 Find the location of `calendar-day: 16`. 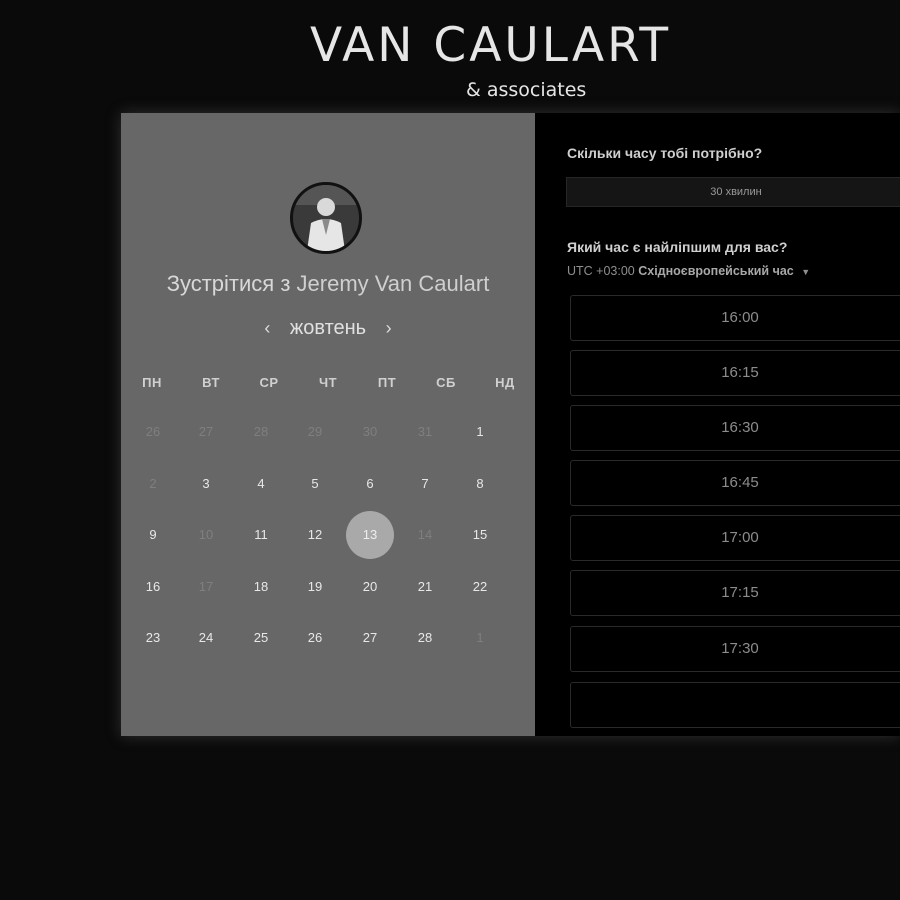

calendar-day: 16 is located at coordinates (153, 587).